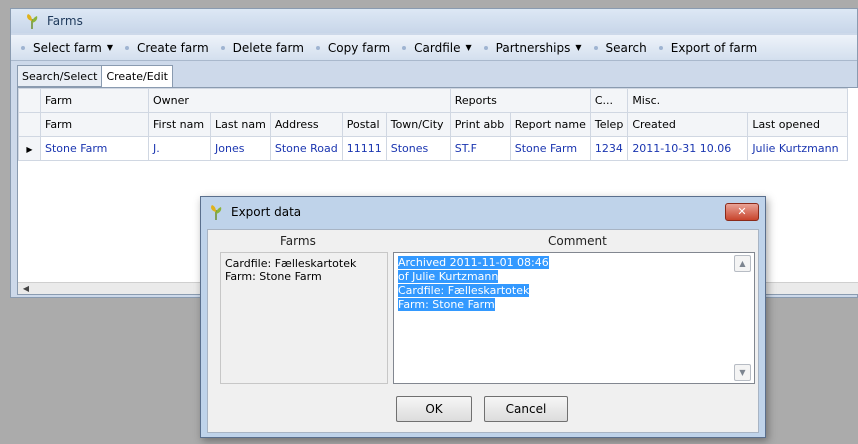 Image resolution: width=858 pixels, height=444 pixels. Describe the element at coordinates (550, 124) in the screenshot. I see `column-header-report-name: Report name` at that location.